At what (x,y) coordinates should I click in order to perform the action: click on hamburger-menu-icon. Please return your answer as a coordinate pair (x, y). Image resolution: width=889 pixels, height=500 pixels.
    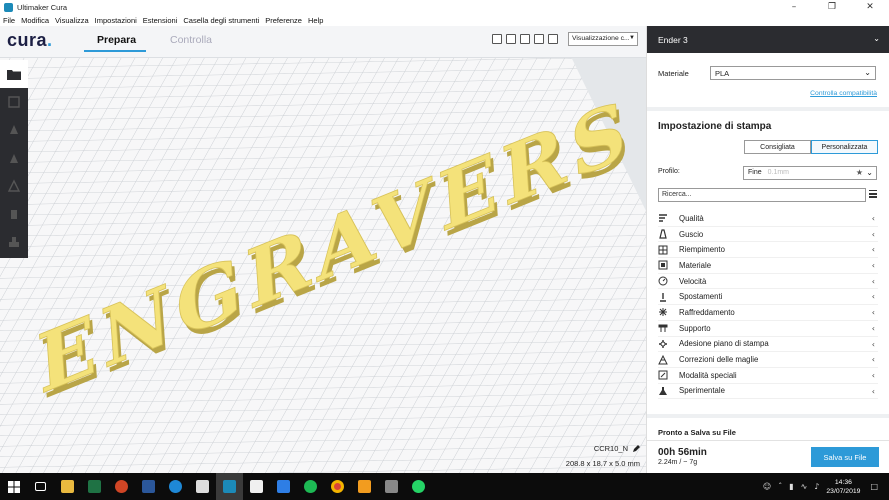
    Looking at the image, I should click on (873, 194).